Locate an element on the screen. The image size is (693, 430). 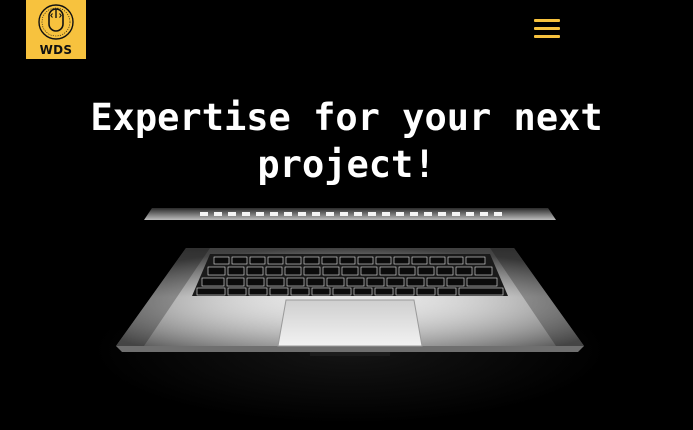
hamburger-menu-icon is located at coordinates (547, 30).